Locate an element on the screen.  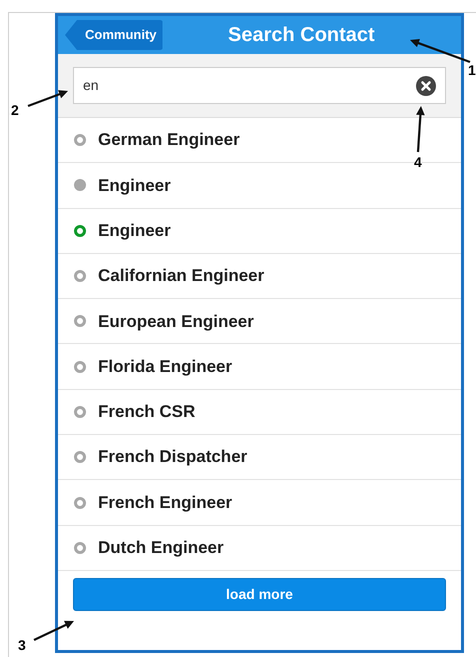
load-more-button: load more is located at coordinates (259, 594).